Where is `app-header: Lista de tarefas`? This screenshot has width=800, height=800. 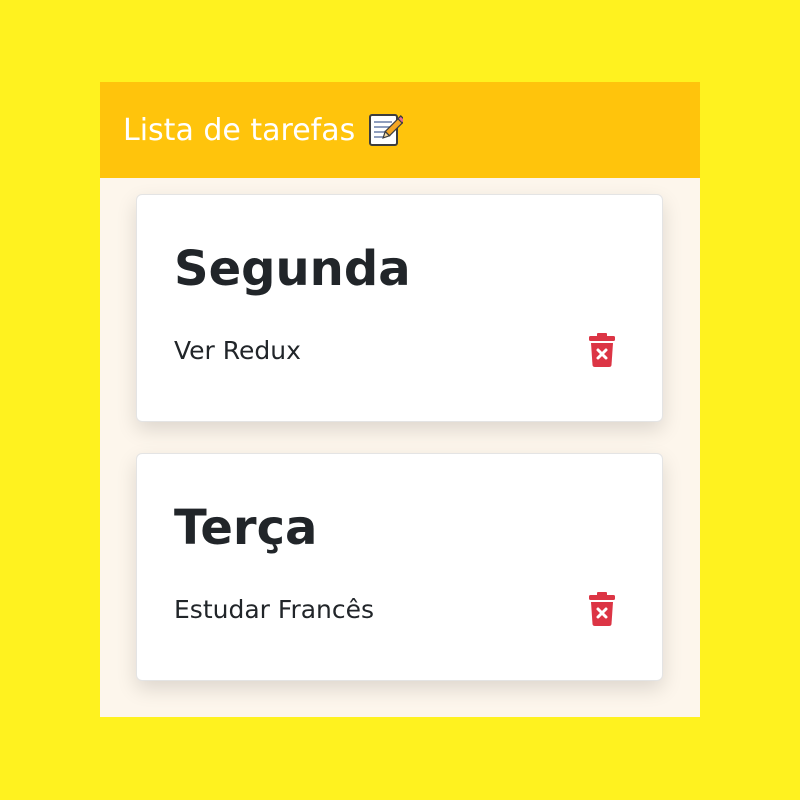
app-header: Lista de tarefas is located at coordinates (400, 130).